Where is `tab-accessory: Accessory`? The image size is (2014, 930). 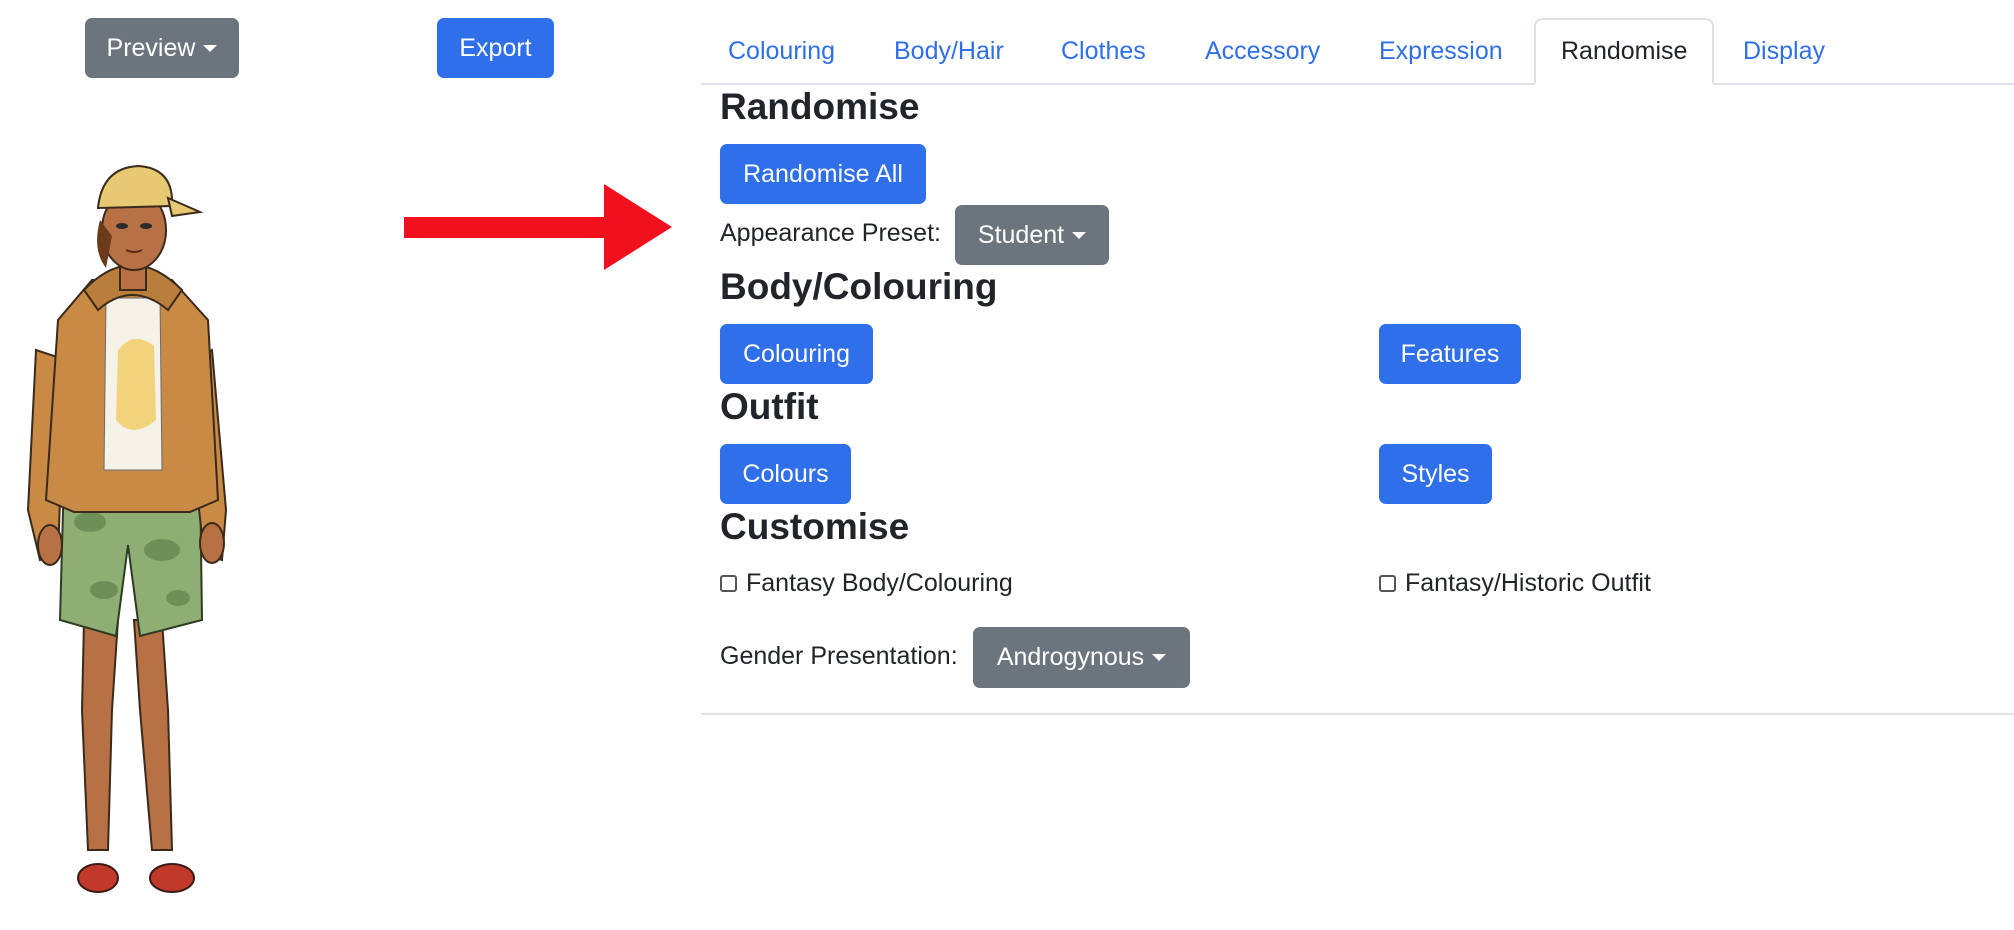
tab-accessory: Accessory is located at coordinates (1262, 51).